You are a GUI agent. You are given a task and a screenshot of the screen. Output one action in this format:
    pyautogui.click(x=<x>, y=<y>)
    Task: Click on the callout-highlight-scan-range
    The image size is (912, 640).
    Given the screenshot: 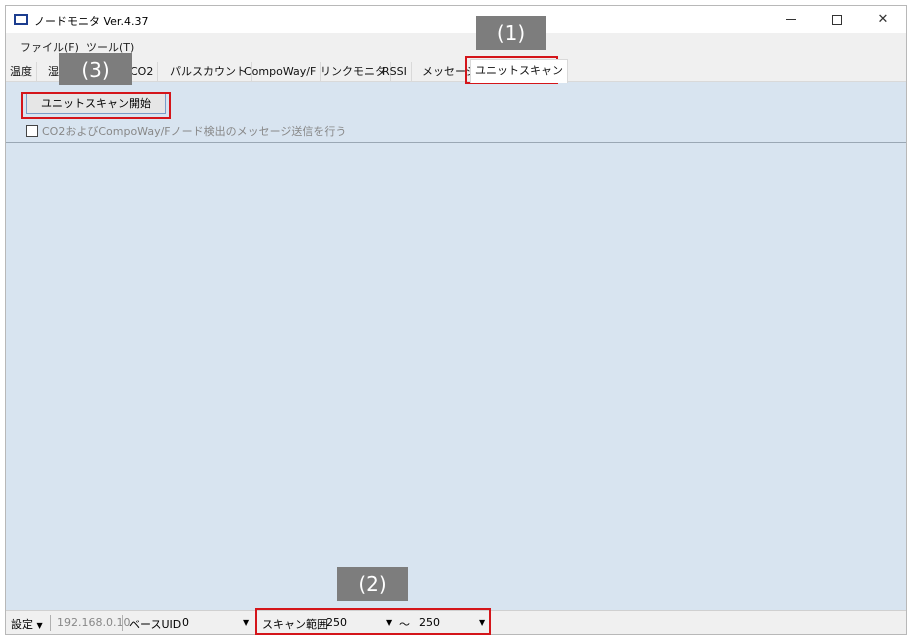 What is the action you would take?
    pyautogui.click(x=373, y=621)
    